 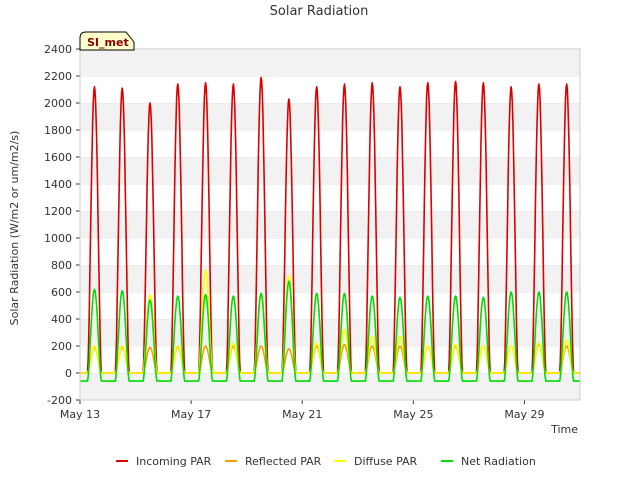 What do you see at coordinates (283, 461) in the screenshot?
I see `legend-label: Reflected PAR` at bounding box center [283, 461].